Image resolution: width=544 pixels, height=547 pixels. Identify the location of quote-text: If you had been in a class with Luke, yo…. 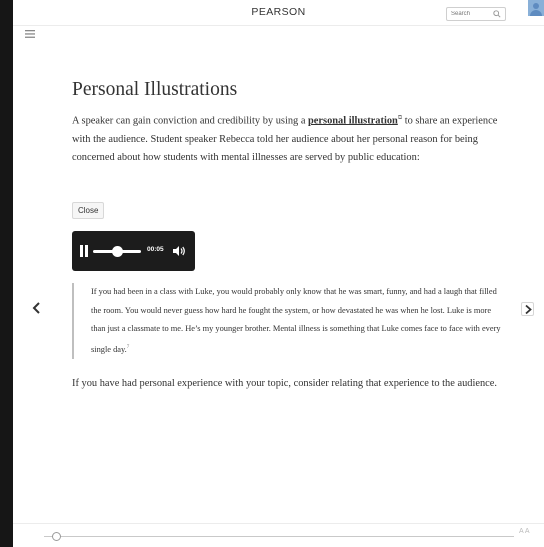
(296, 320).